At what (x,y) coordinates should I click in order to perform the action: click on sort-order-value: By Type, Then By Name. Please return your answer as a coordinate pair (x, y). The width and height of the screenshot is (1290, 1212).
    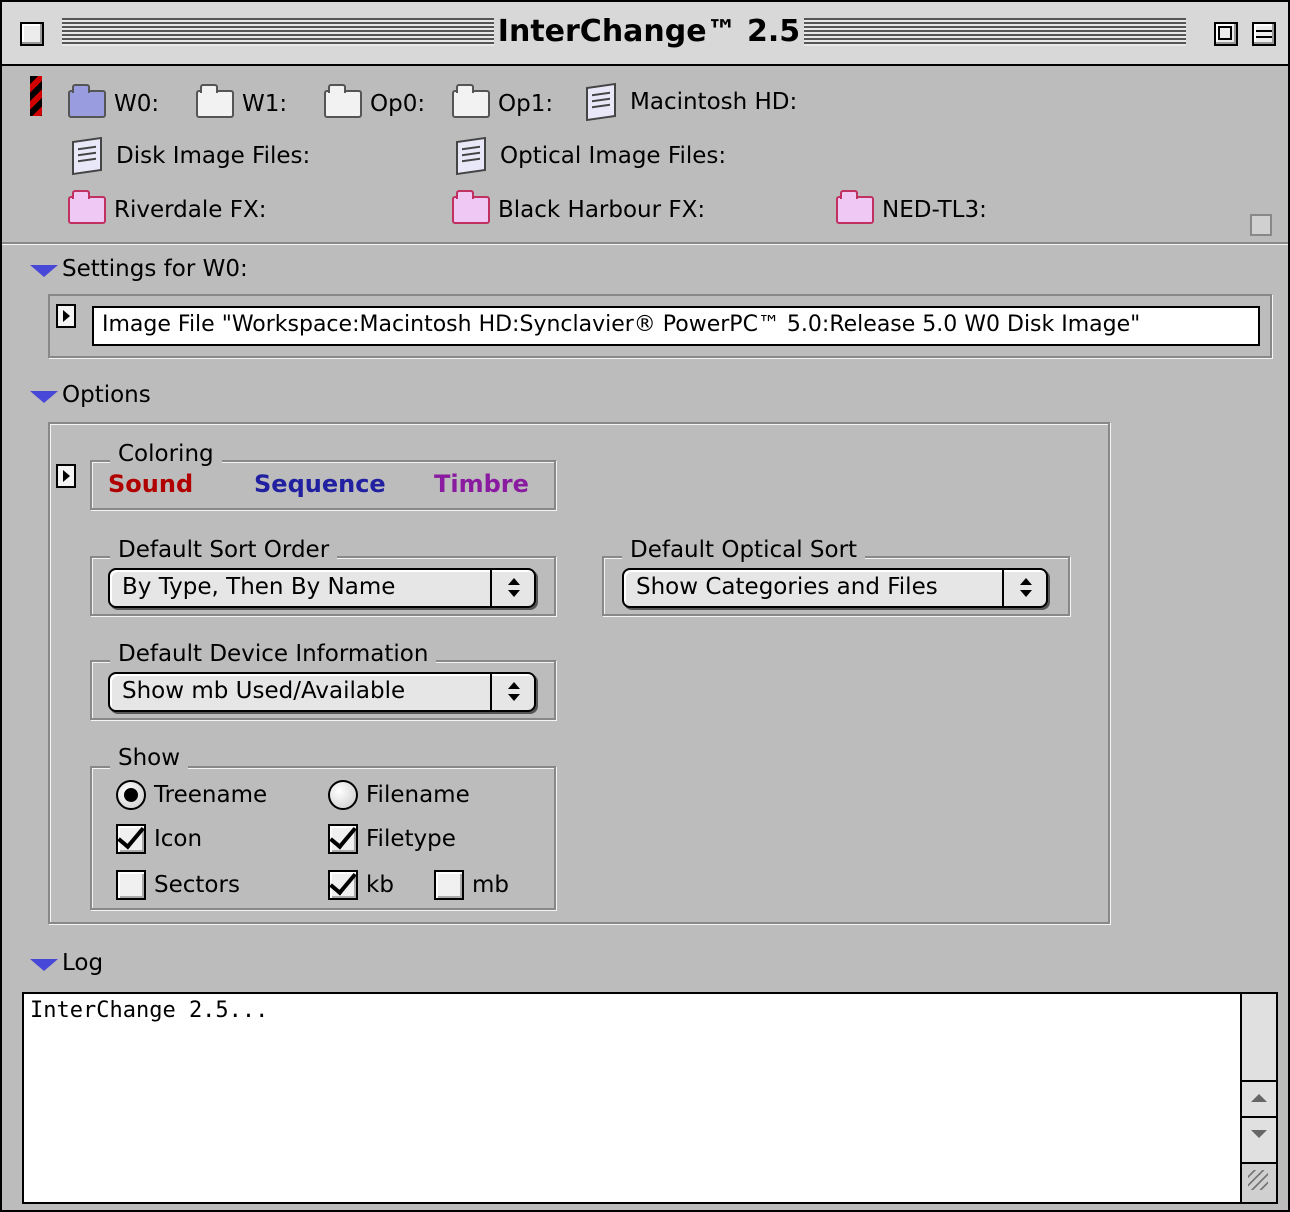
    Looking at the image, I should click on (259, 587).